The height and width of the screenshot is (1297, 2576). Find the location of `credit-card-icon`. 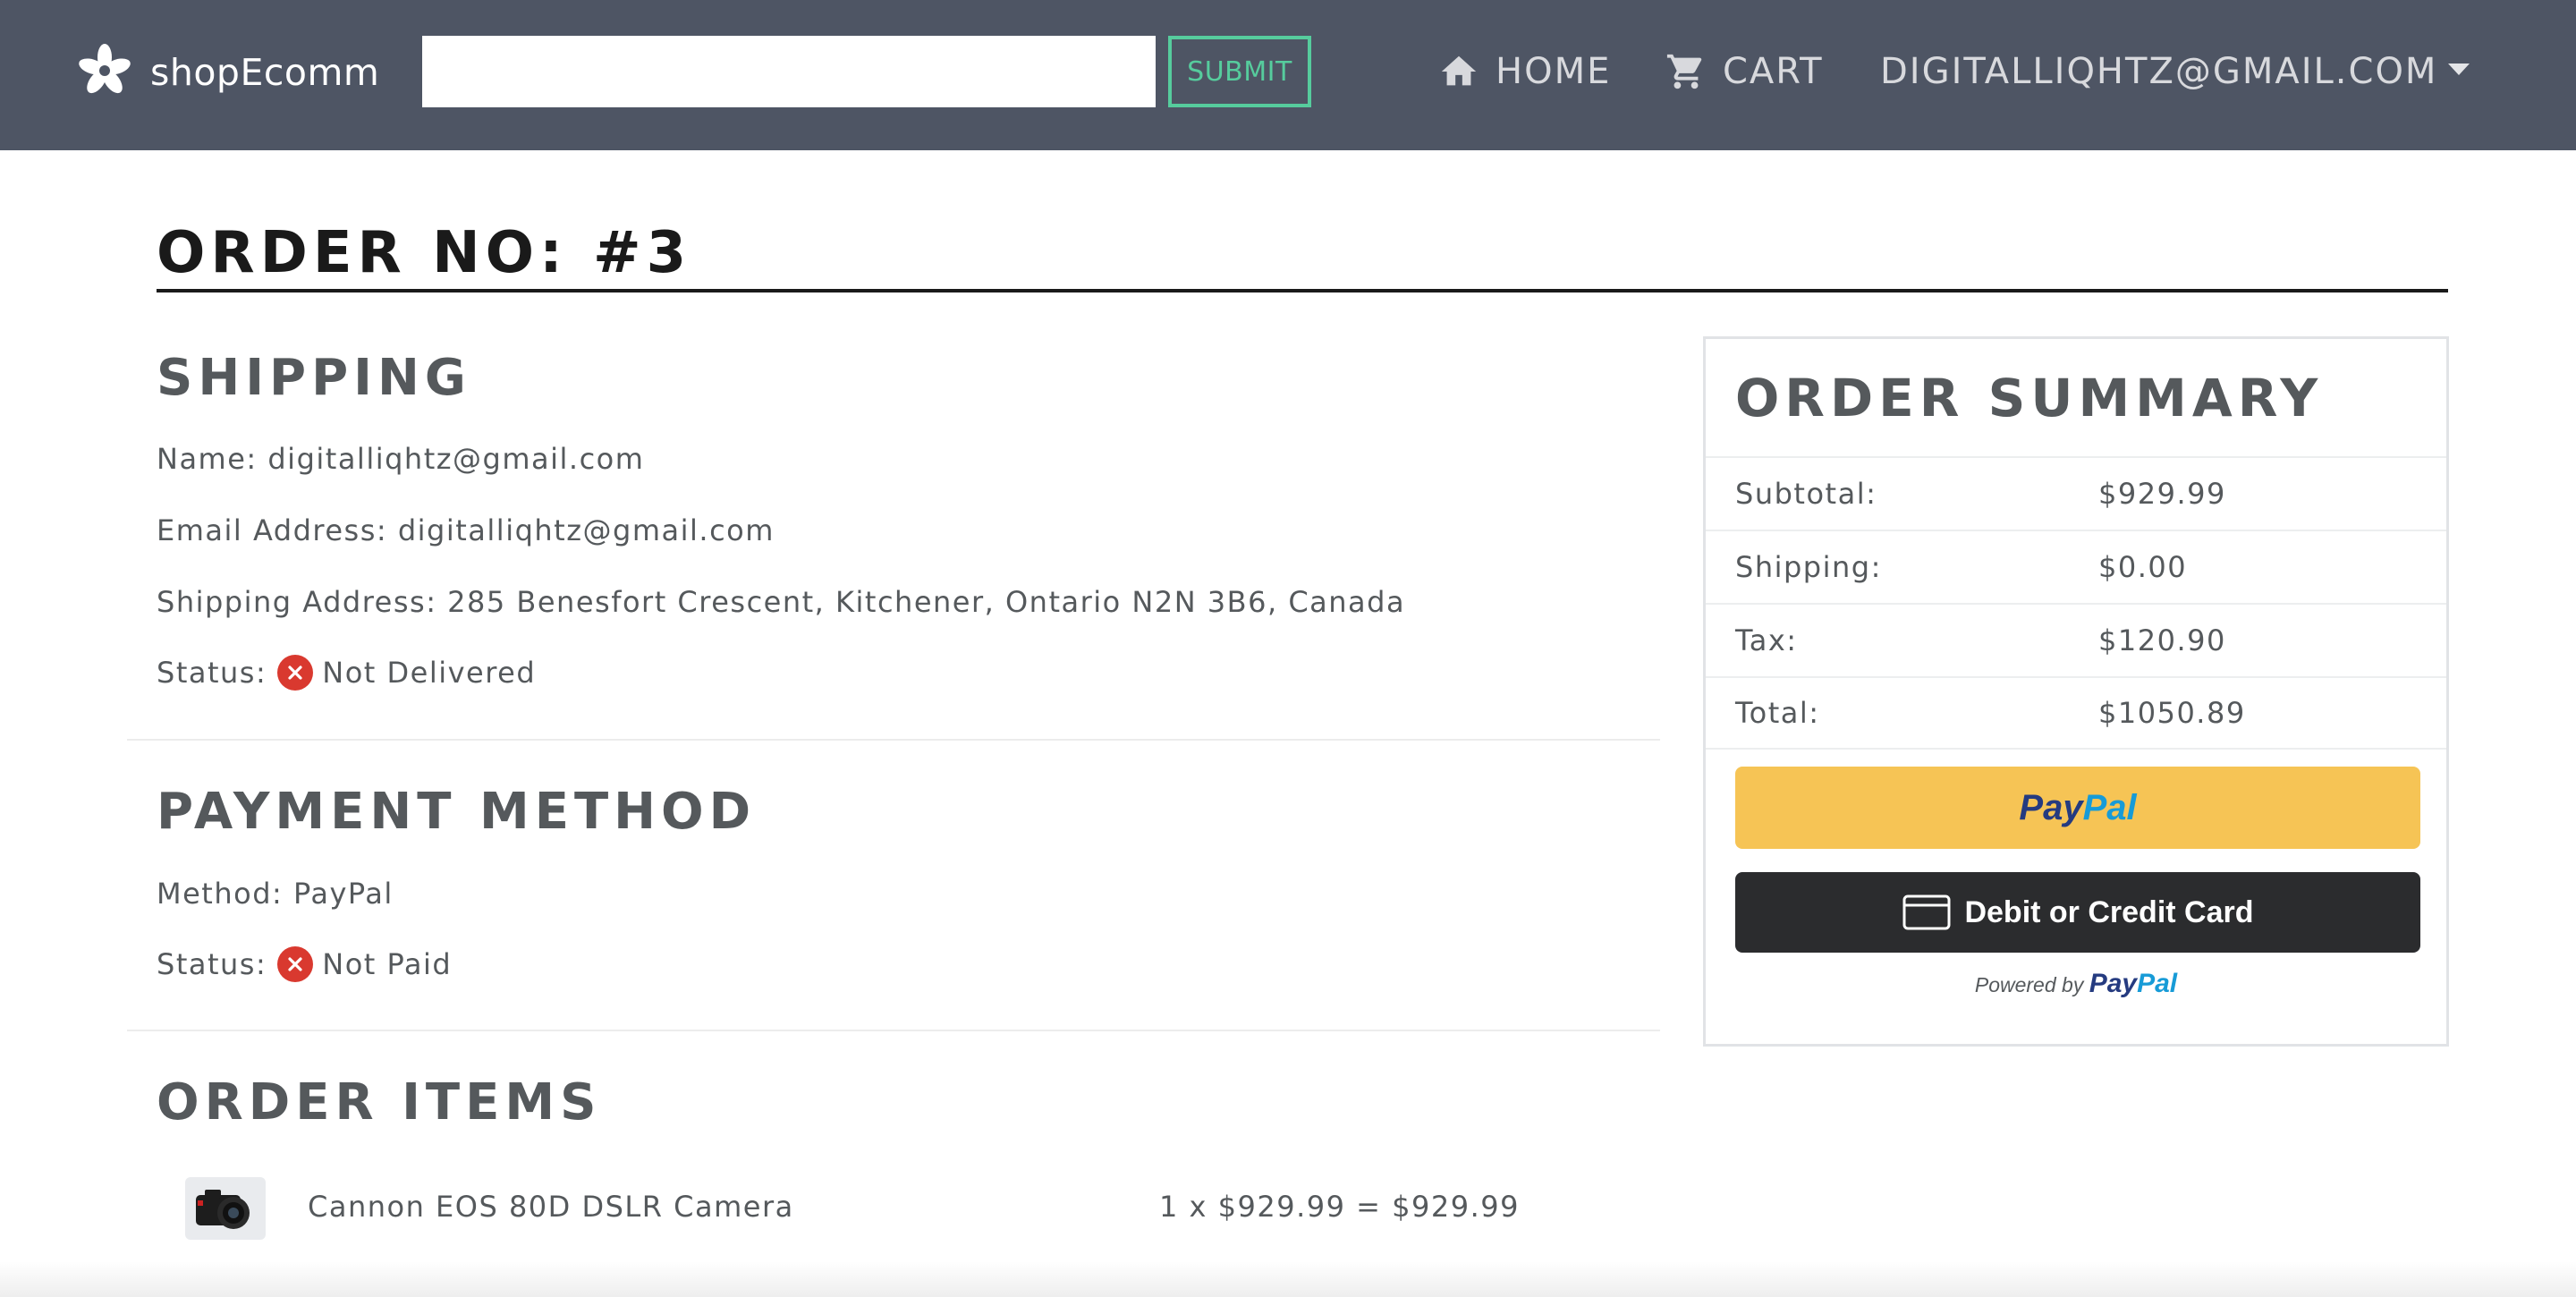

credit-card-icon is located at coordinates (1926, 912).